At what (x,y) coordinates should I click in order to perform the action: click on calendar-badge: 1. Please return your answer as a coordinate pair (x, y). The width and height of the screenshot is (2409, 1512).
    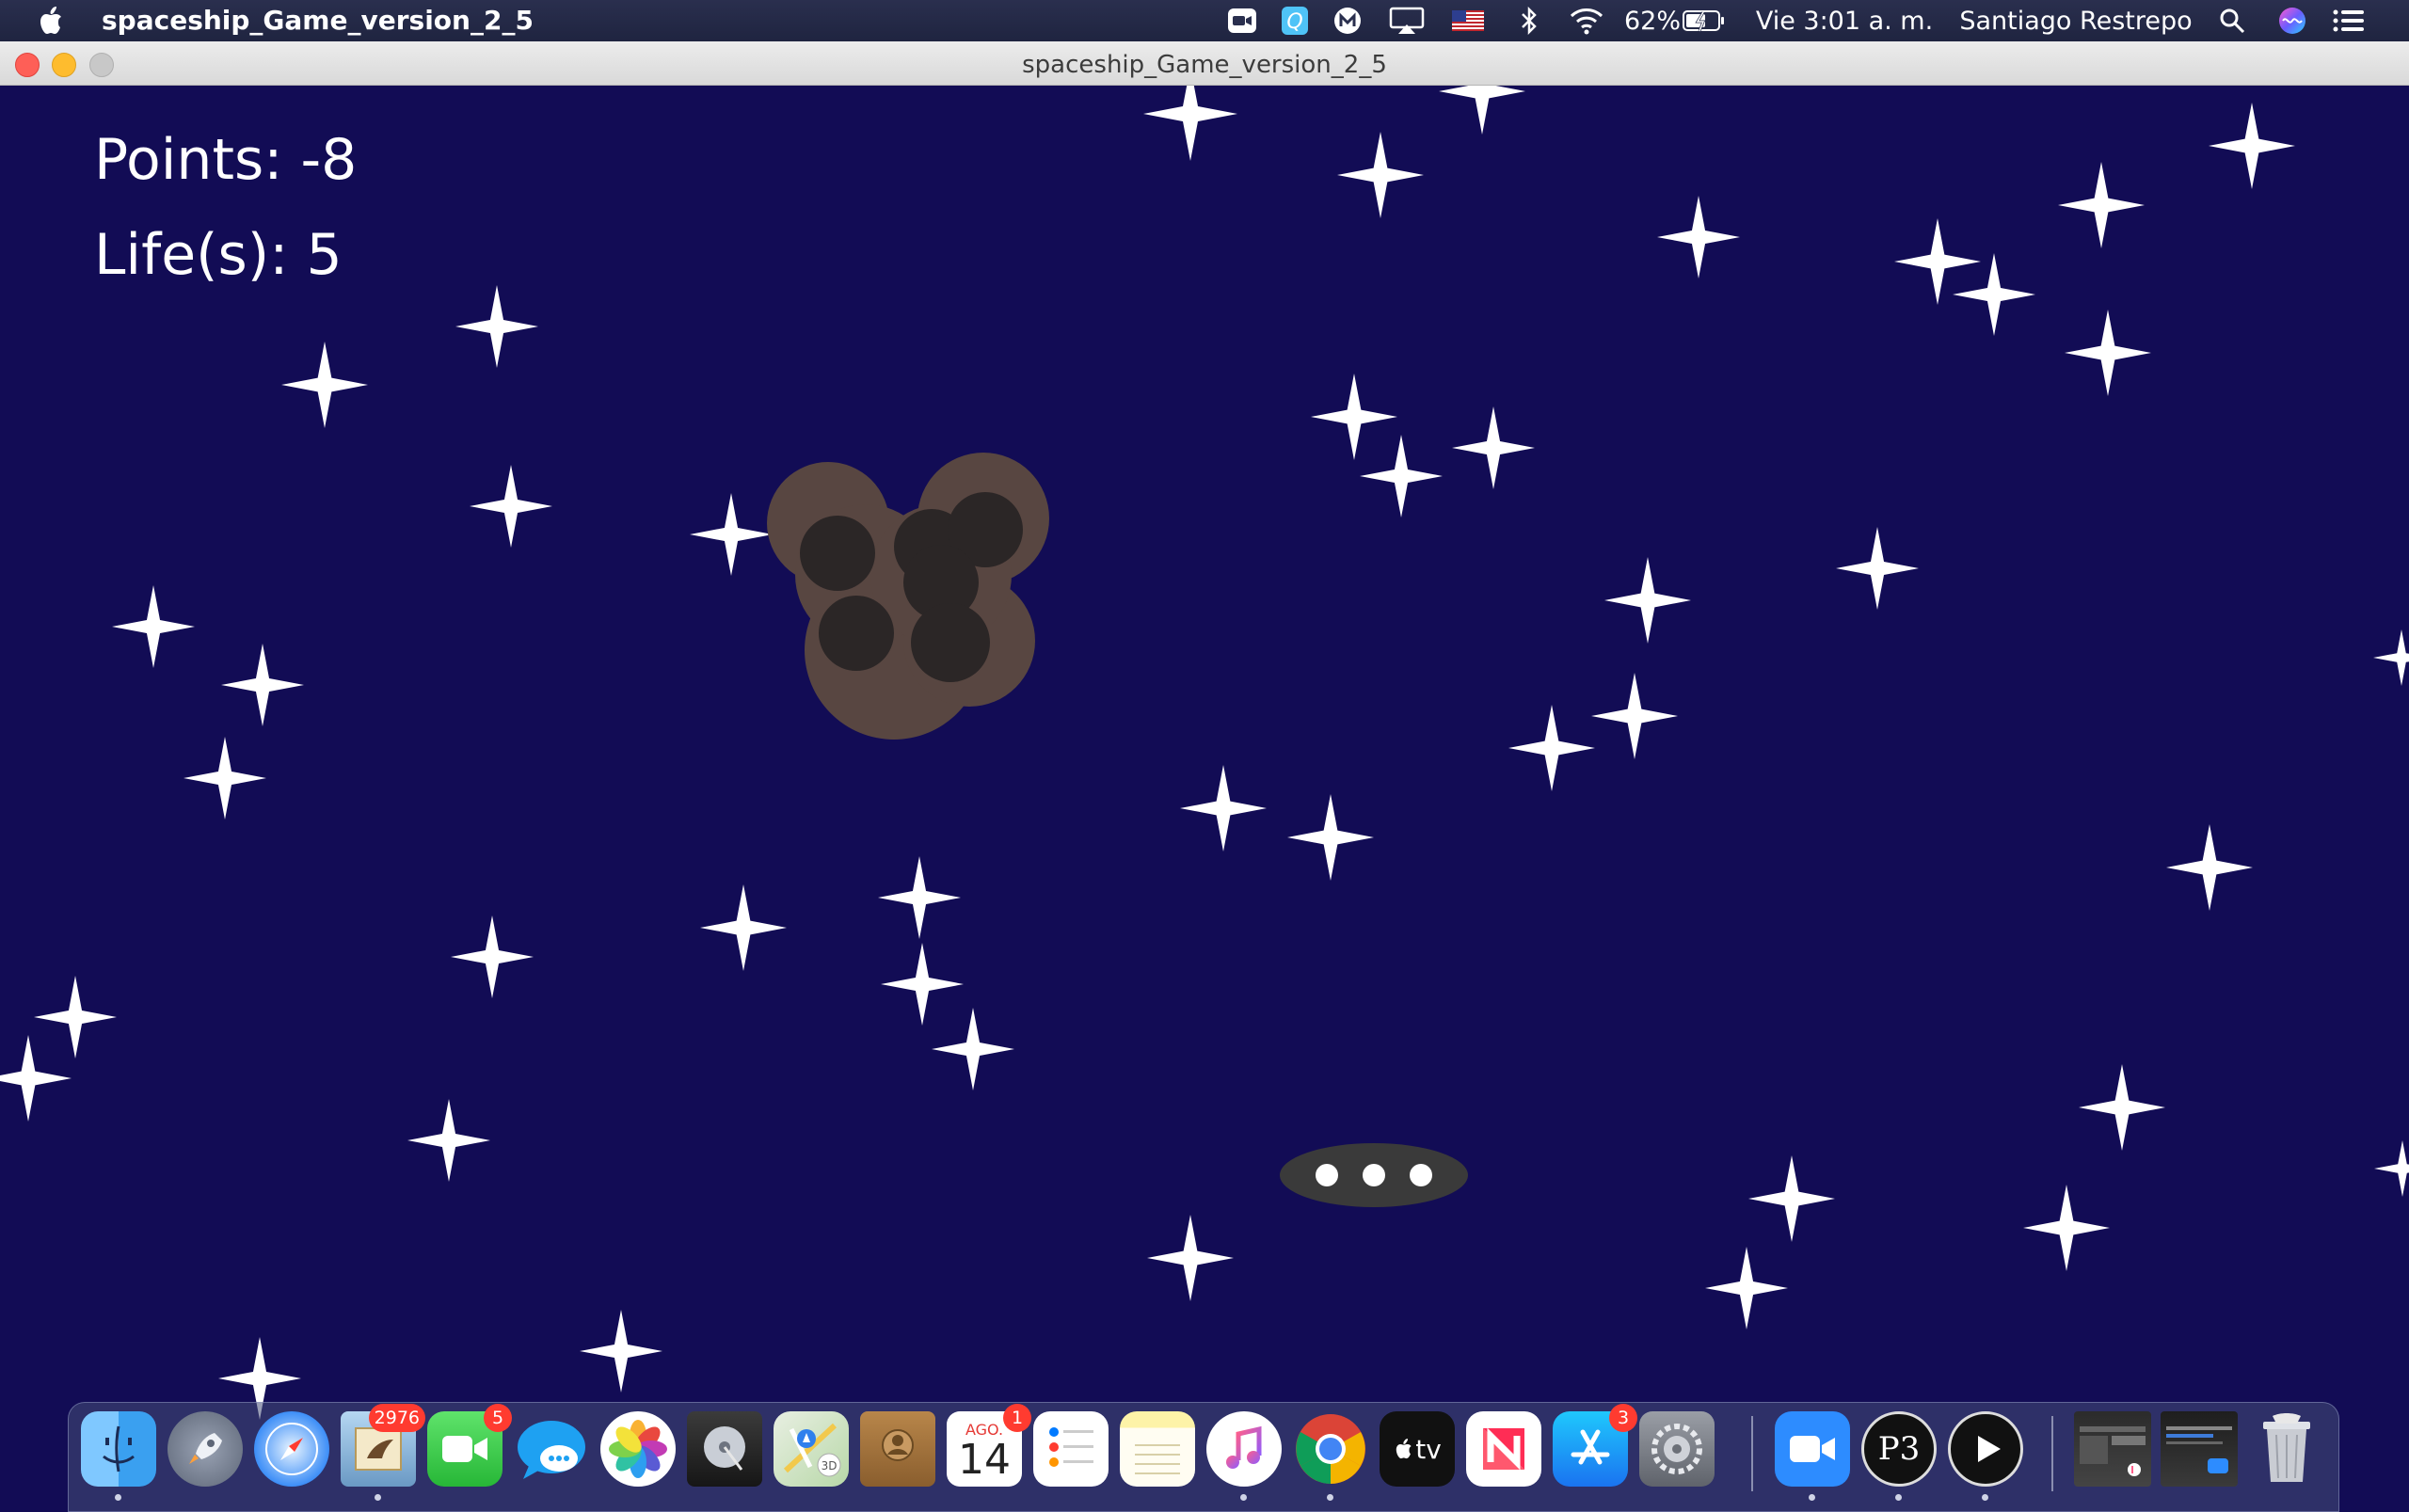
    Looking at the image, I should click on (1017, 1418).